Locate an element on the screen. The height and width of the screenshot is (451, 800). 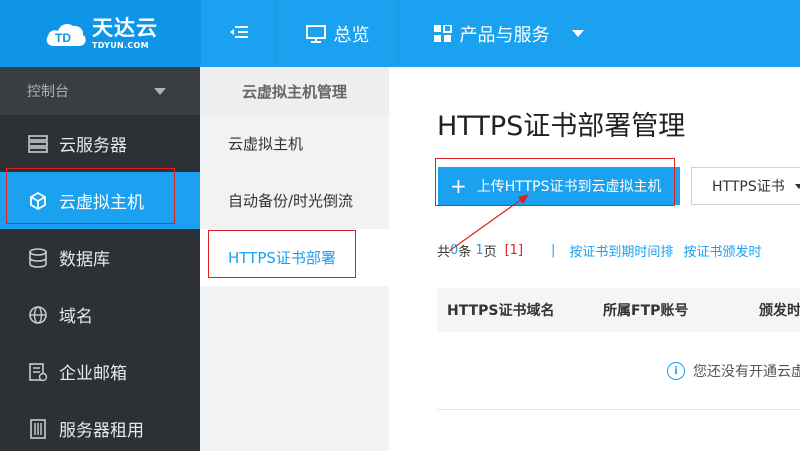
certificate-type-select: HTTPS证书 is located at coordinates (745, 186).